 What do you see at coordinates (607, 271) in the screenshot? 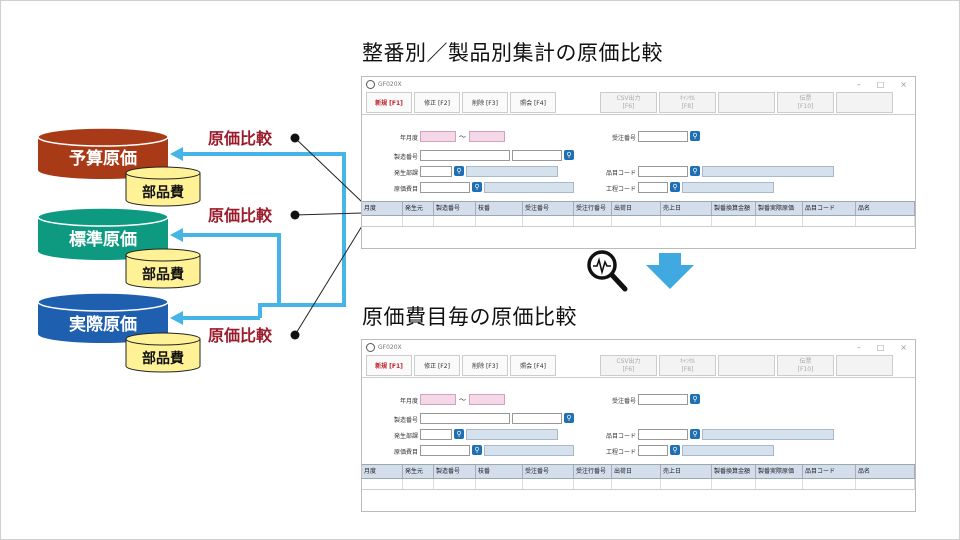
I see `magnifier-waveform-icon` at bounding box center [607, 271].